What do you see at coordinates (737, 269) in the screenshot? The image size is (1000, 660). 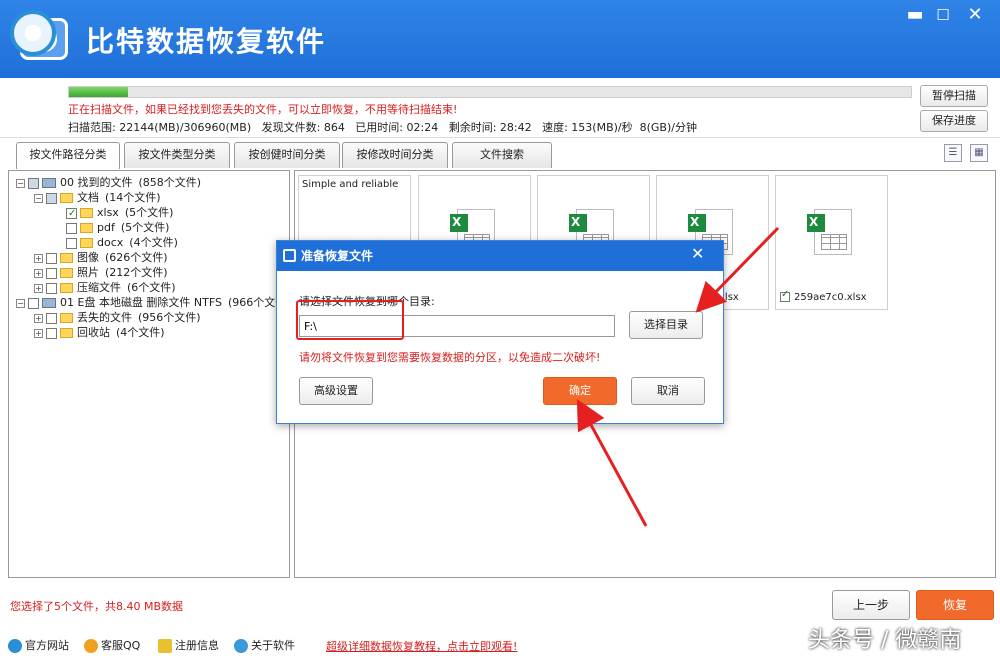 I see `arrow-to-browse` at bounding box center [737, 269].